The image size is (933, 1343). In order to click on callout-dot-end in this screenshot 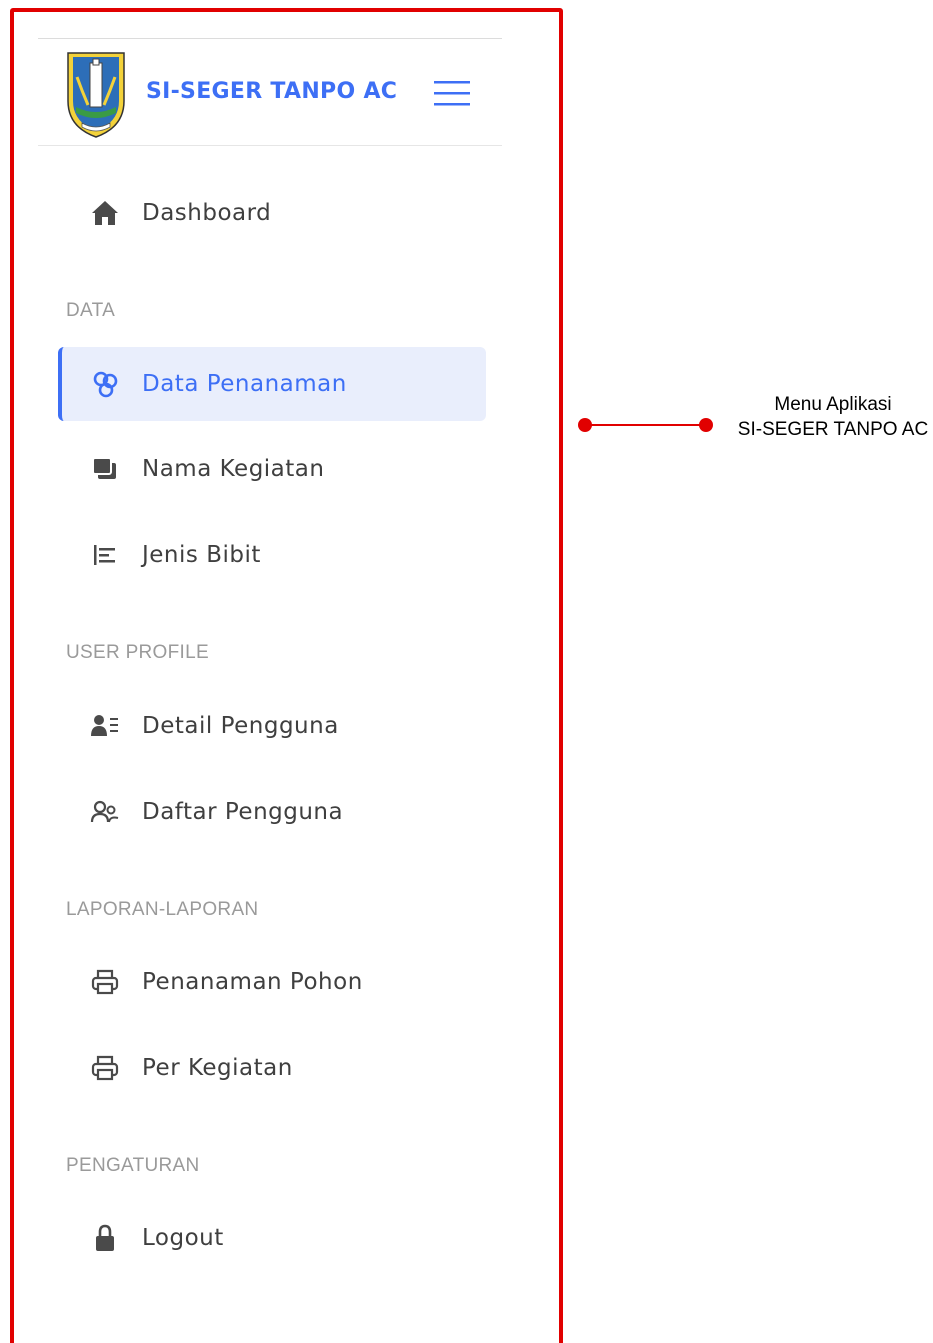, I will do `click(706, 425)`.